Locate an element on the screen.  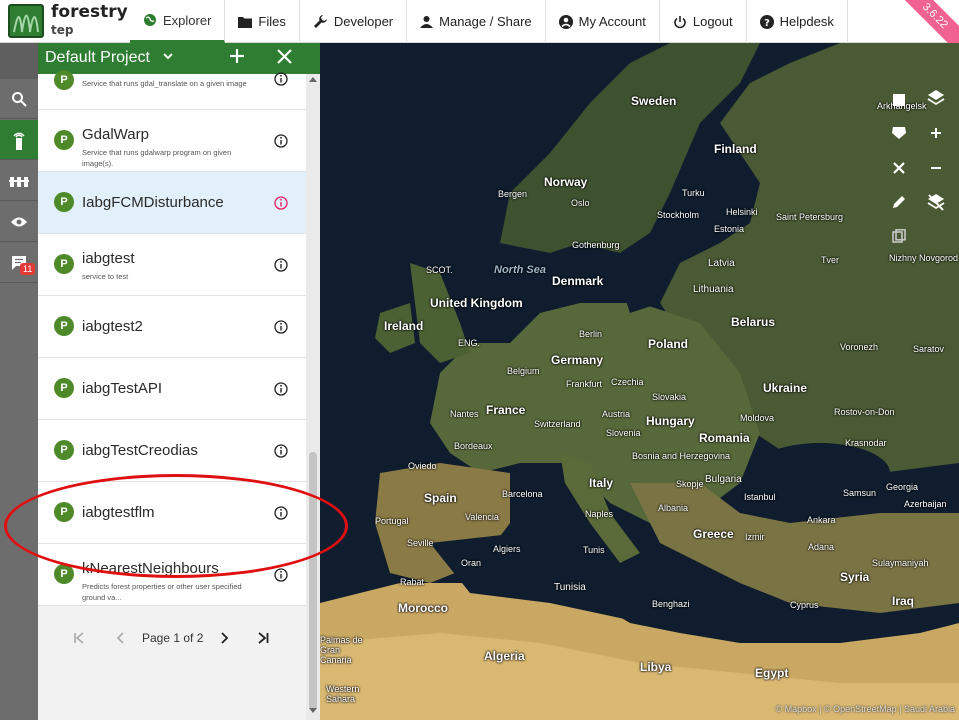
project-dropdown-button is located at coordinates (168, 58).